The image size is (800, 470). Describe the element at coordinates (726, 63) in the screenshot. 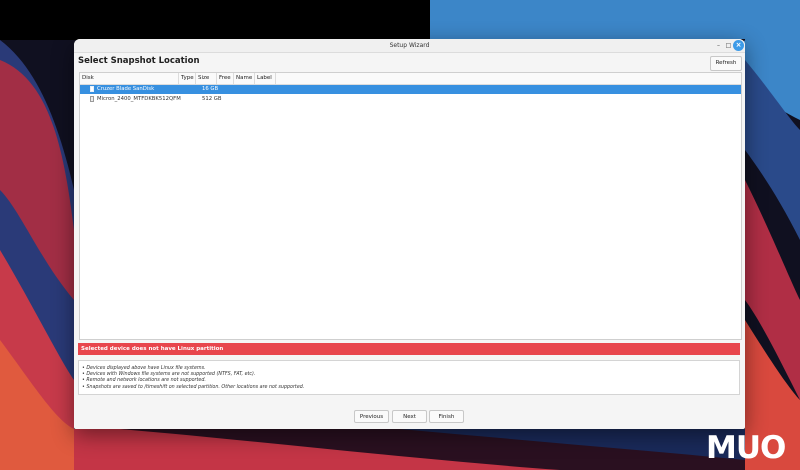

I see `refresh-button: Refresh` at that location.